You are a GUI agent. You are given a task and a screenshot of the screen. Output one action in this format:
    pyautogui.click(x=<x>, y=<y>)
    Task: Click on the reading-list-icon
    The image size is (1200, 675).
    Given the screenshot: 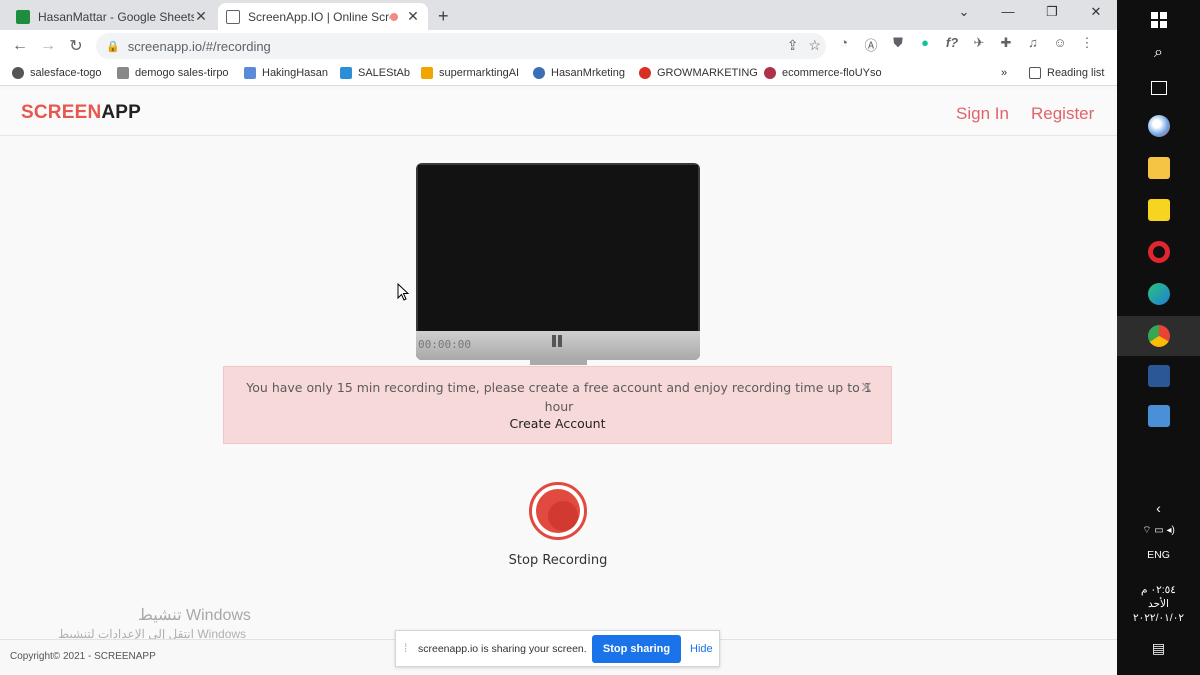 What is the action you would take?
    pyautogui.click(x=1035, y=73)
    